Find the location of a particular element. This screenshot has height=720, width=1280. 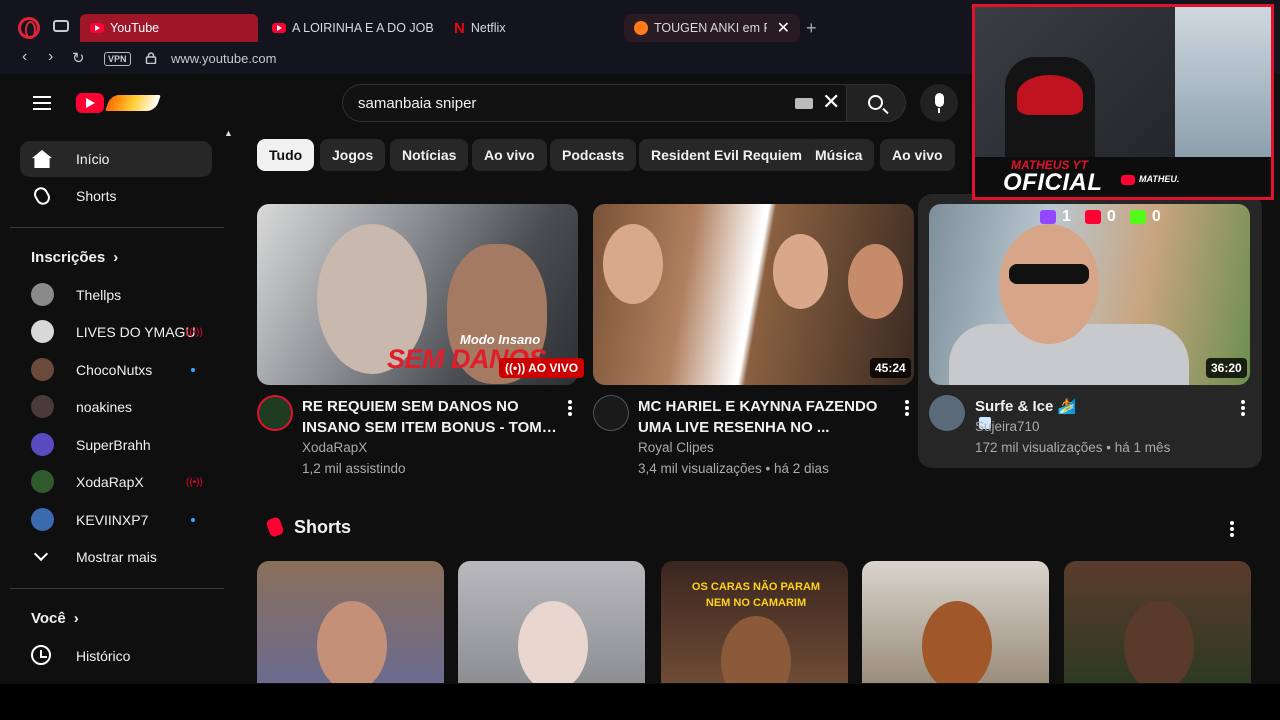

sidebar-sub-choconutxs: ChocoNutxs is located at coordinates (116, 370).